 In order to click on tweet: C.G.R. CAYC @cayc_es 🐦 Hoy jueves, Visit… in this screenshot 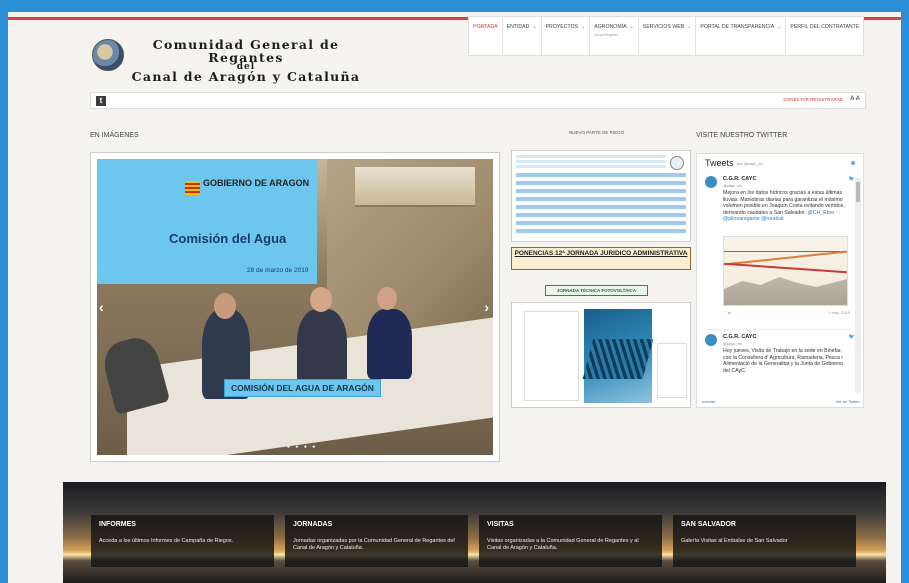, I will do `click(780, 364)`.